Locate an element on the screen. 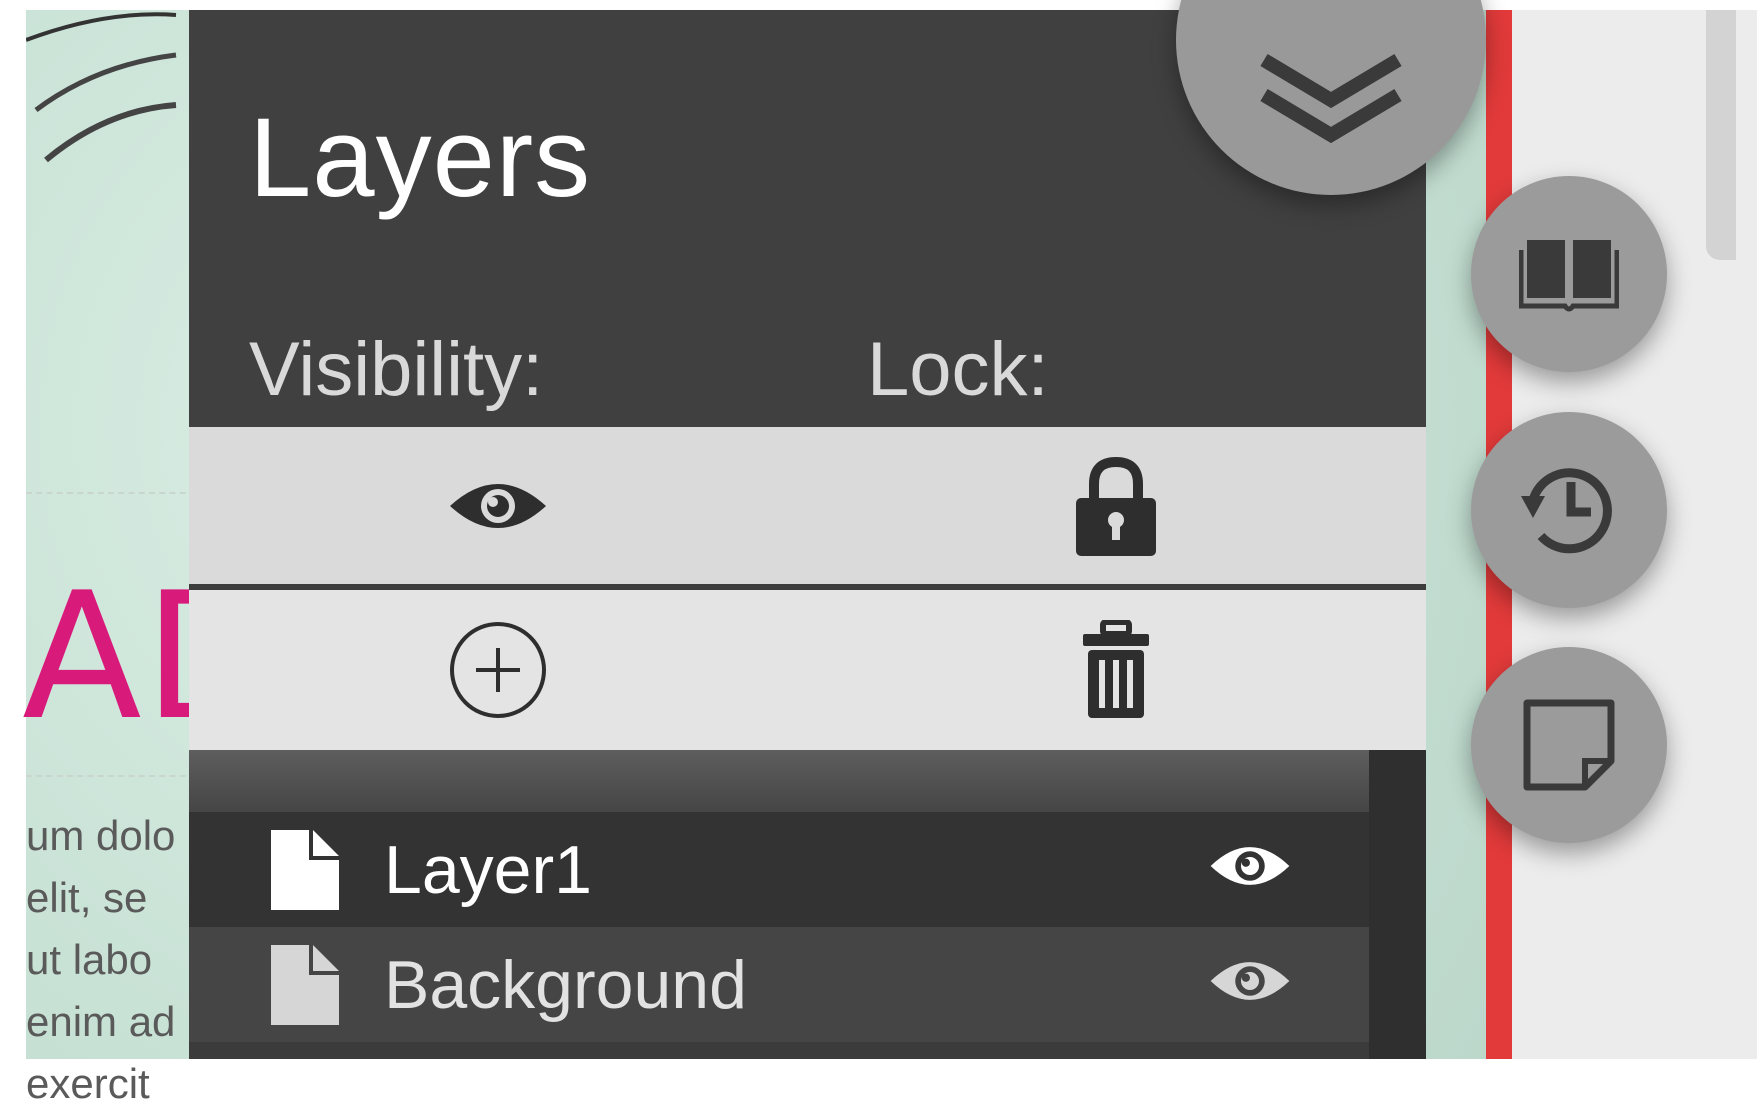  list-top-shade is located at coordinates (779, 781).